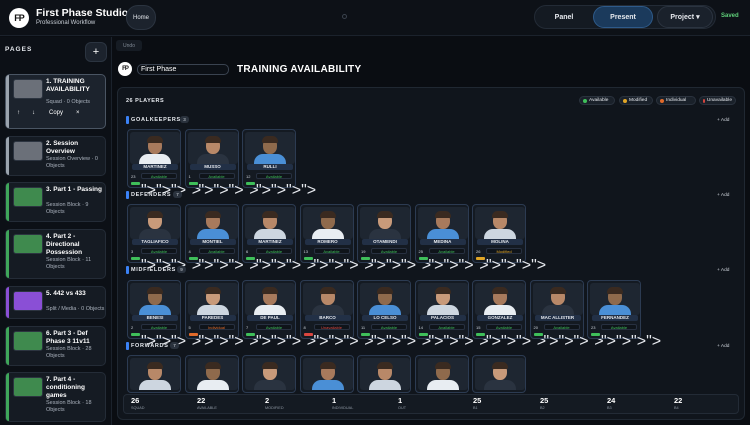 The height and width of the screenshot is (425, 750). What do you see at coordinates (184, 119) in the screenshot?
I see `section-count-badge: 3` at bounding box center [184, 119].